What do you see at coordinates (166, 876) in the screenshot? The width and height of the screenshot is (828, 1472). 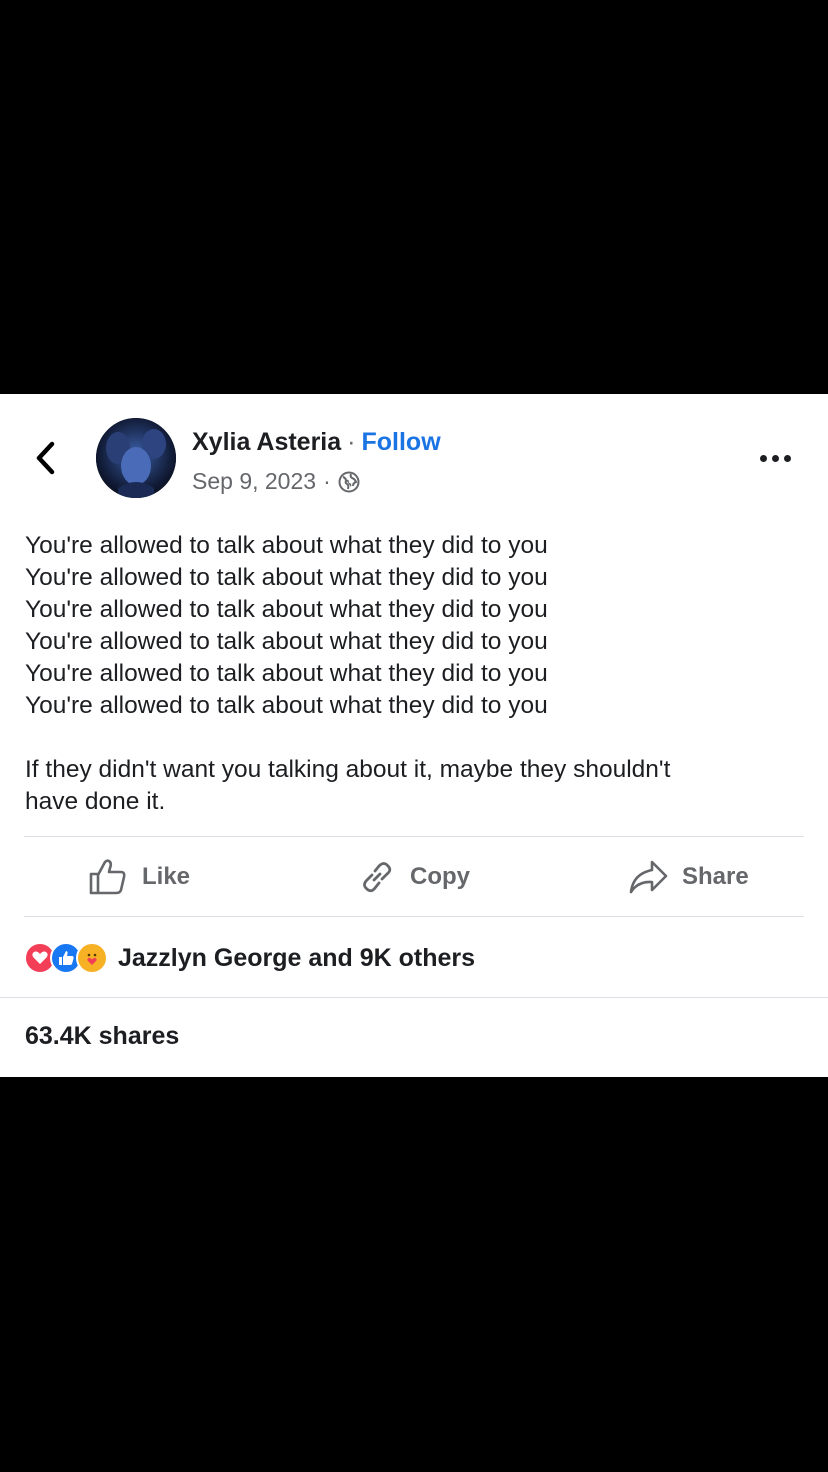 I see `like-label: Like` at bounding box center [166, 876].